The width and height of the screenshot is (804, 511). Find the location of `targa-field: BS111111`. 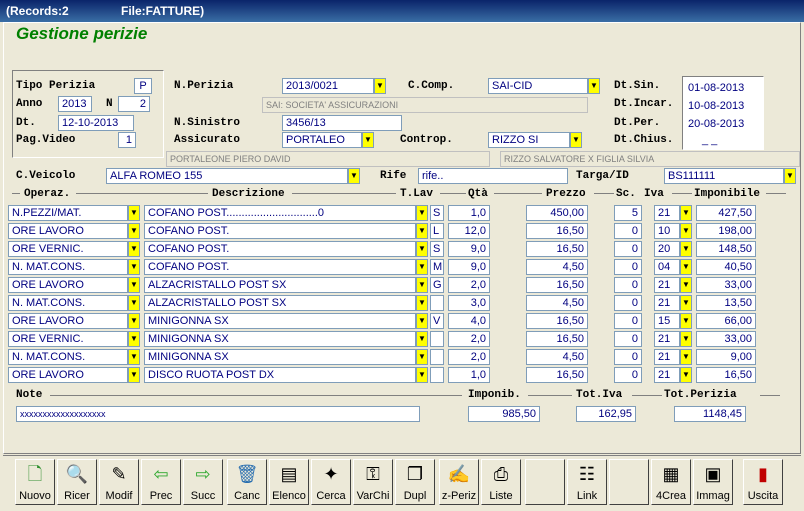

targa-field: BS111111 is located at coordinates (724, 176).